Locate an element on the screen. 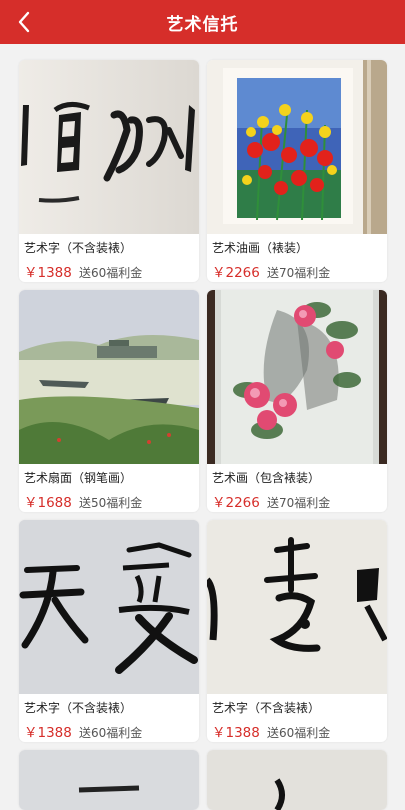 The image size is (405, 810). chevron-left-icon is located at coordinates (24, 22).